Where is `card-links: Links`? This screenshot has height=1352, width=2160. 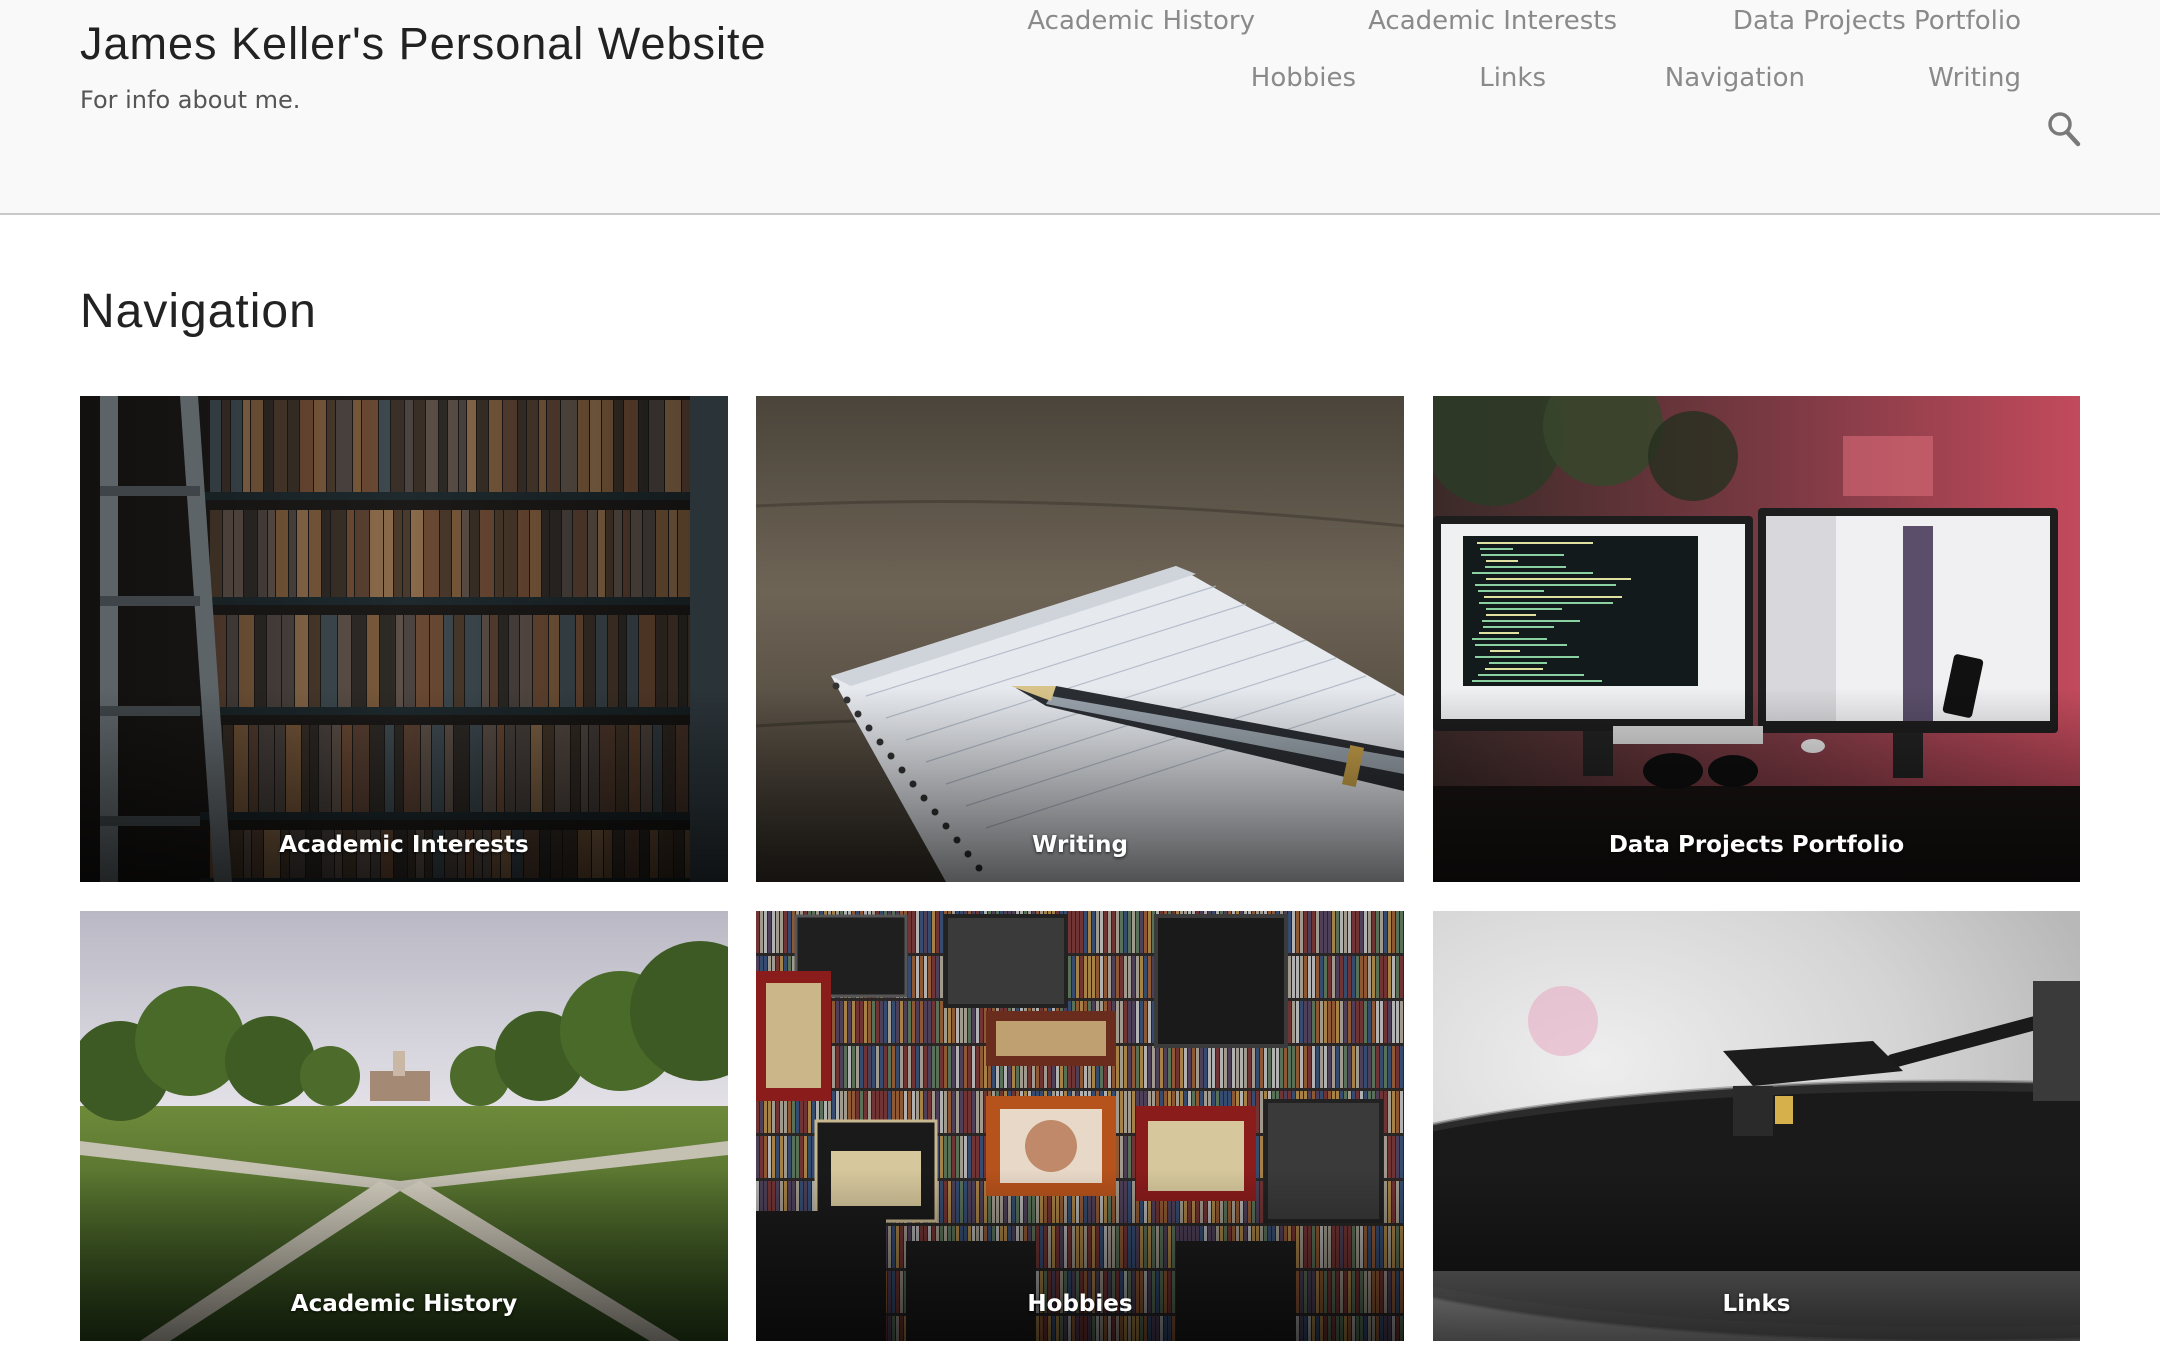
card-links: Links is located at coordinates (1756, 1126).